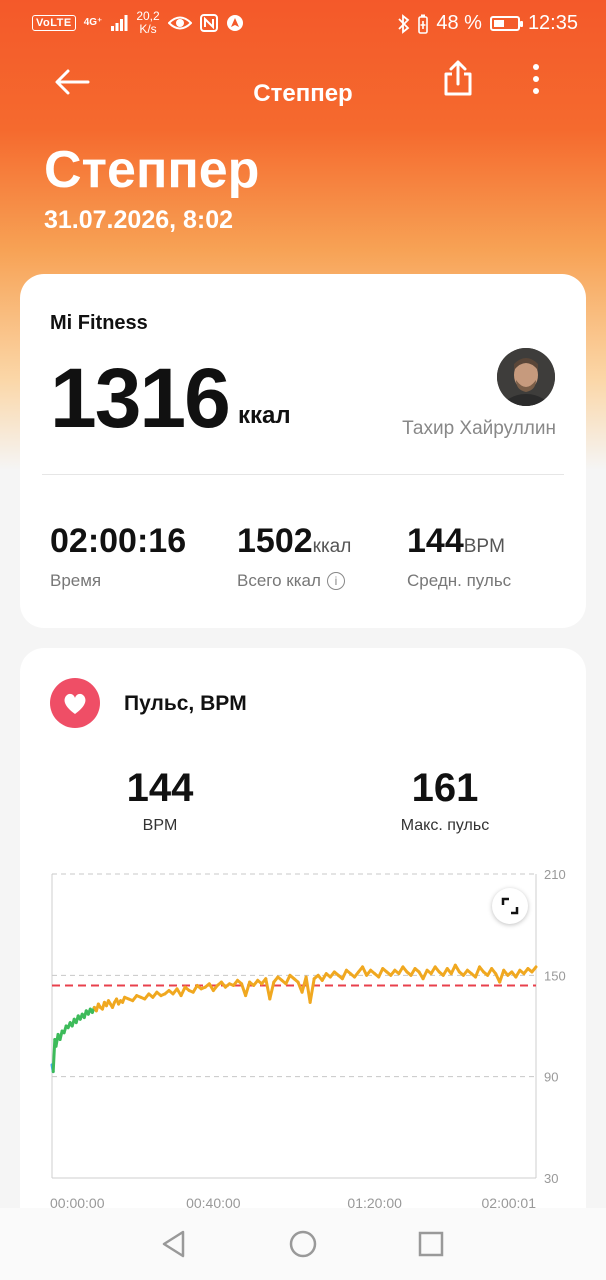  What do you see at coordinates (264, 415) in the screenshot?
I see `calories-unit: ккал` at bounding box center [264, 415].